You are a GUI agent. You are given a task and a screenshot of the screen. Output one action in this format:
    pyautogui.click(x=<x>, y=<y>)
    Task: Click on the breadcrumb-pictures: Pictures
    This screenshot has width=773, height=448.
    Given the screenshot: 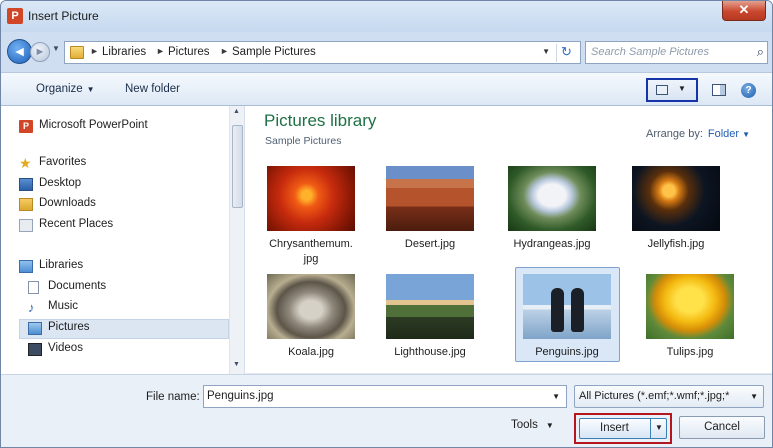 What is the action you would take?
    pyautogui.click(x=189, y=52)
    